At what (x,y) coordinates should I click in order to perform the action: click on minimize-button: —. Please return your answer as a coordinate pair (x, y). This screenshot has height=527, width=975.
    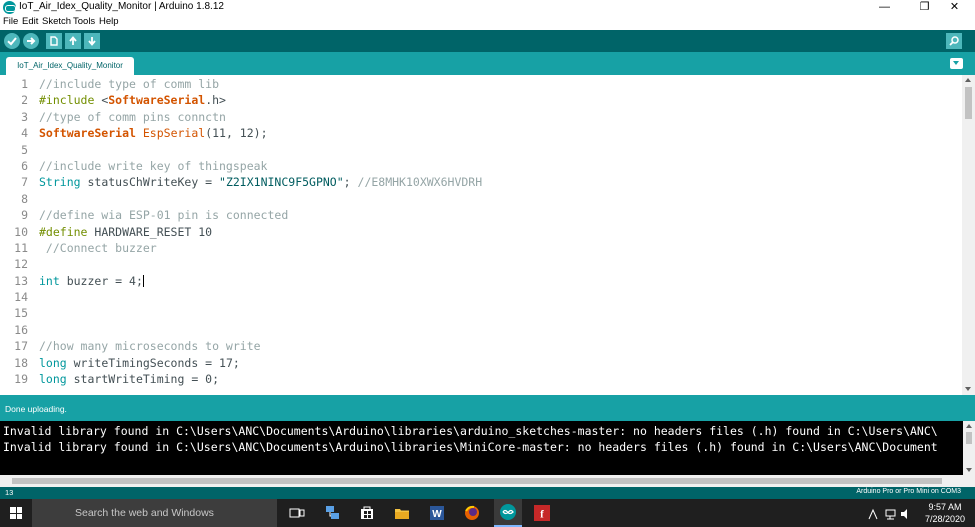
    Looking at the image, I should click on (884, 7).